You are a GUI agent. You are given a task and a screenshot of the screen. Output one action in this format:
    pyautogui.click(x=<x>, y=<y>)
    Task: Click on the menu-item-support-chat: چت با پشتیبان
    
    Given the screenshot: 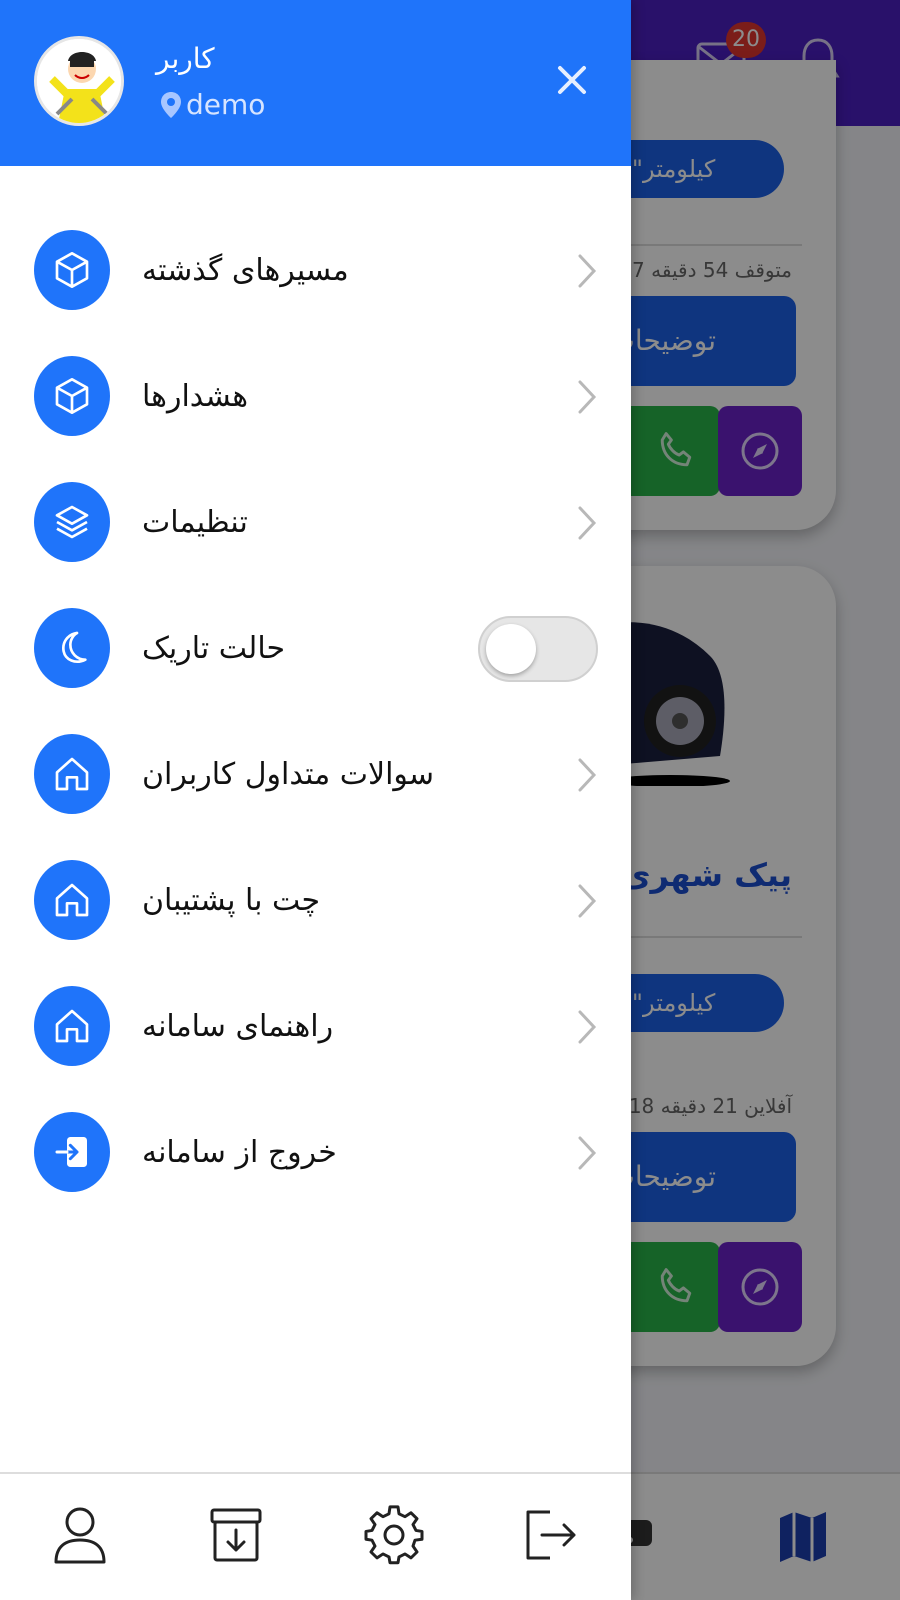 What is the action you would take?
    pyautogui.click(x=315, y=901)
    